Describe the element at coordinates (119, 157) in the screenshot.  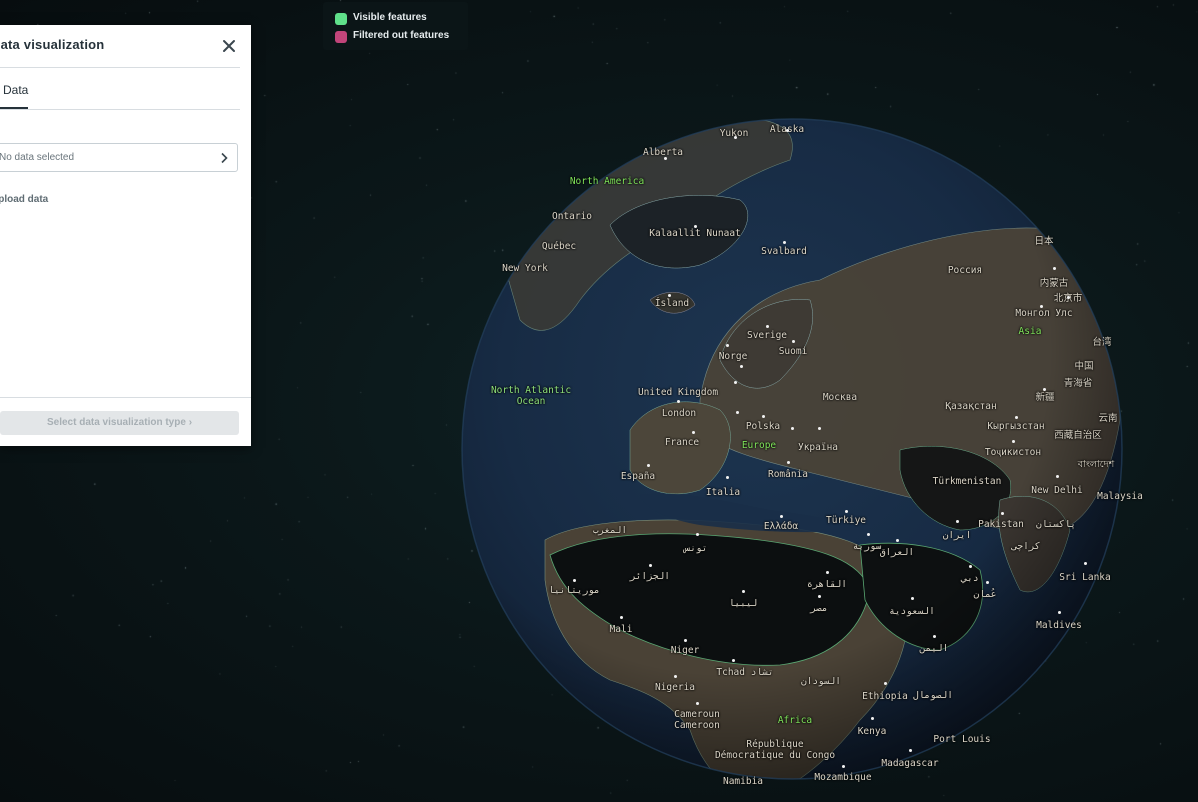
I see `data-select: No data selected` at that location.